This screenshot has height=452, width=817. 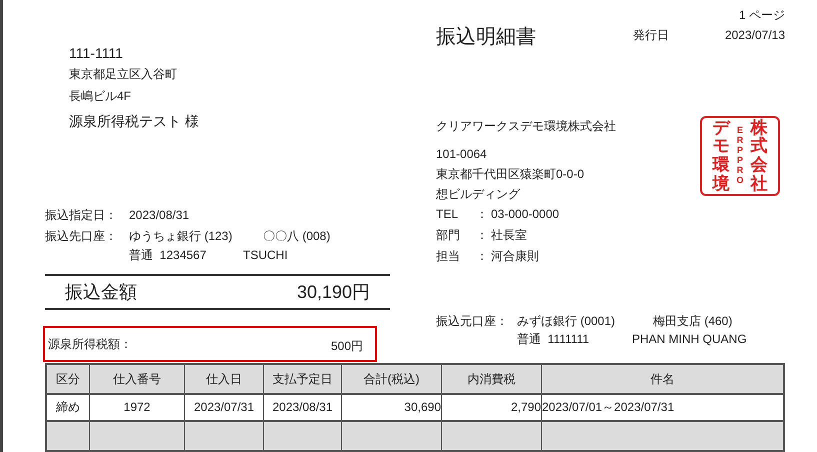 I want to click on field-label: 振込元口座：, so click(x=472, y=321).